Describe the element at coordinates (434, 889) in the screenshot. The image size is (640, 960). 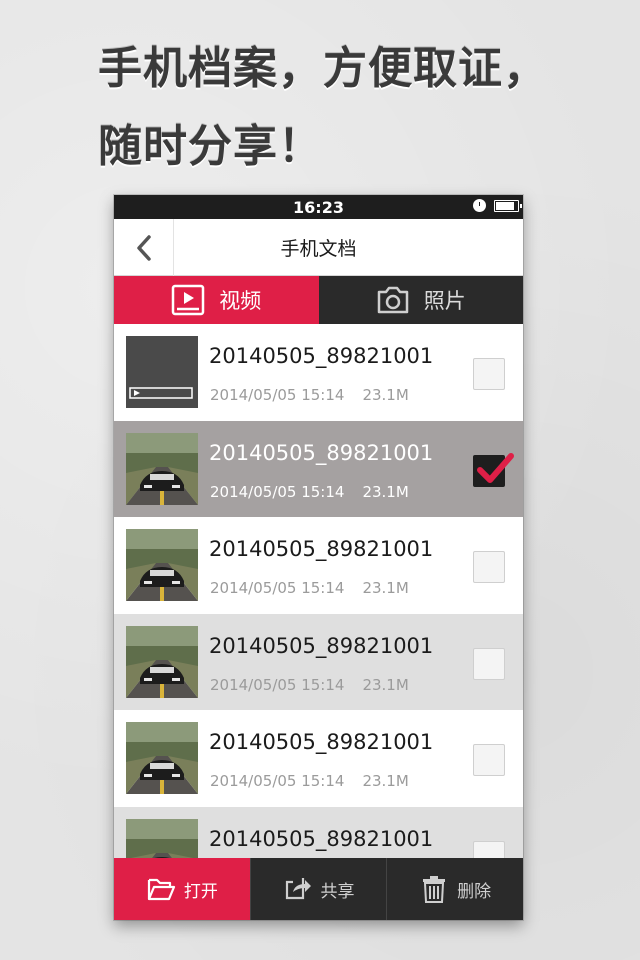
I see `trash-icon` at that location.